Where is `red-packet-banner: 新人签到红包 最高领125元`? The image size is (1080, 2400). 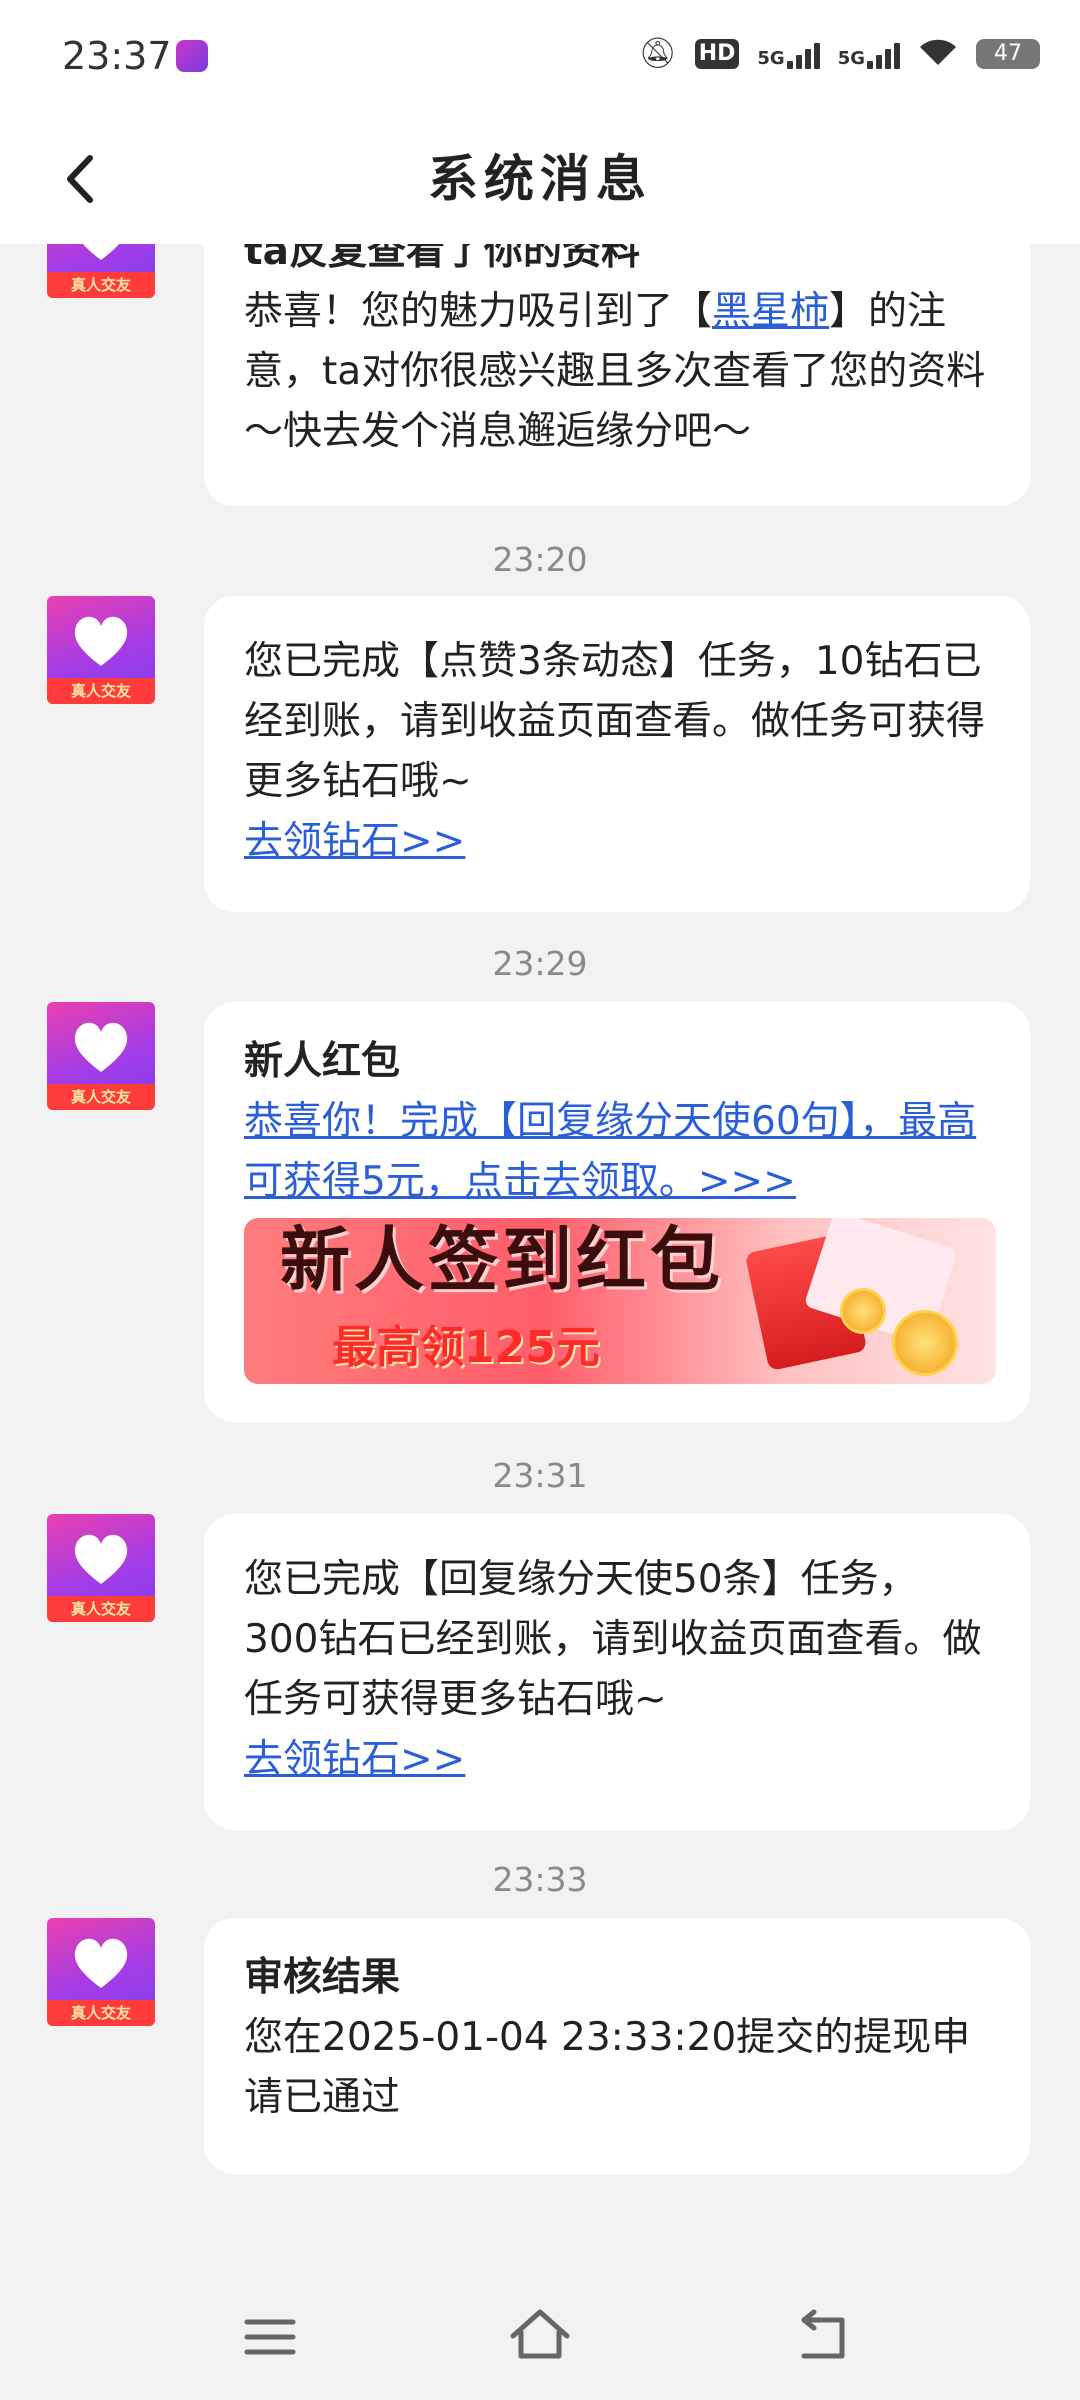
red-packet-banner: 新人签到红包 最高领125元 is located at coordinates (620, 1301).